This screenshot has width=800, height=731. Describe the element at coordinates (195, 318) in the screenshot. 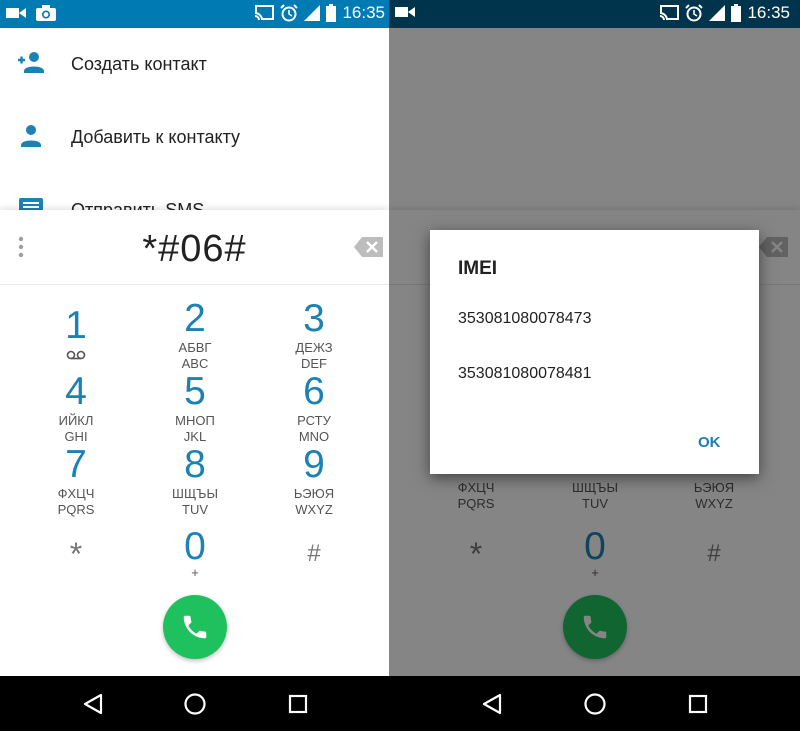

I see `key-digit: 2` at that location.